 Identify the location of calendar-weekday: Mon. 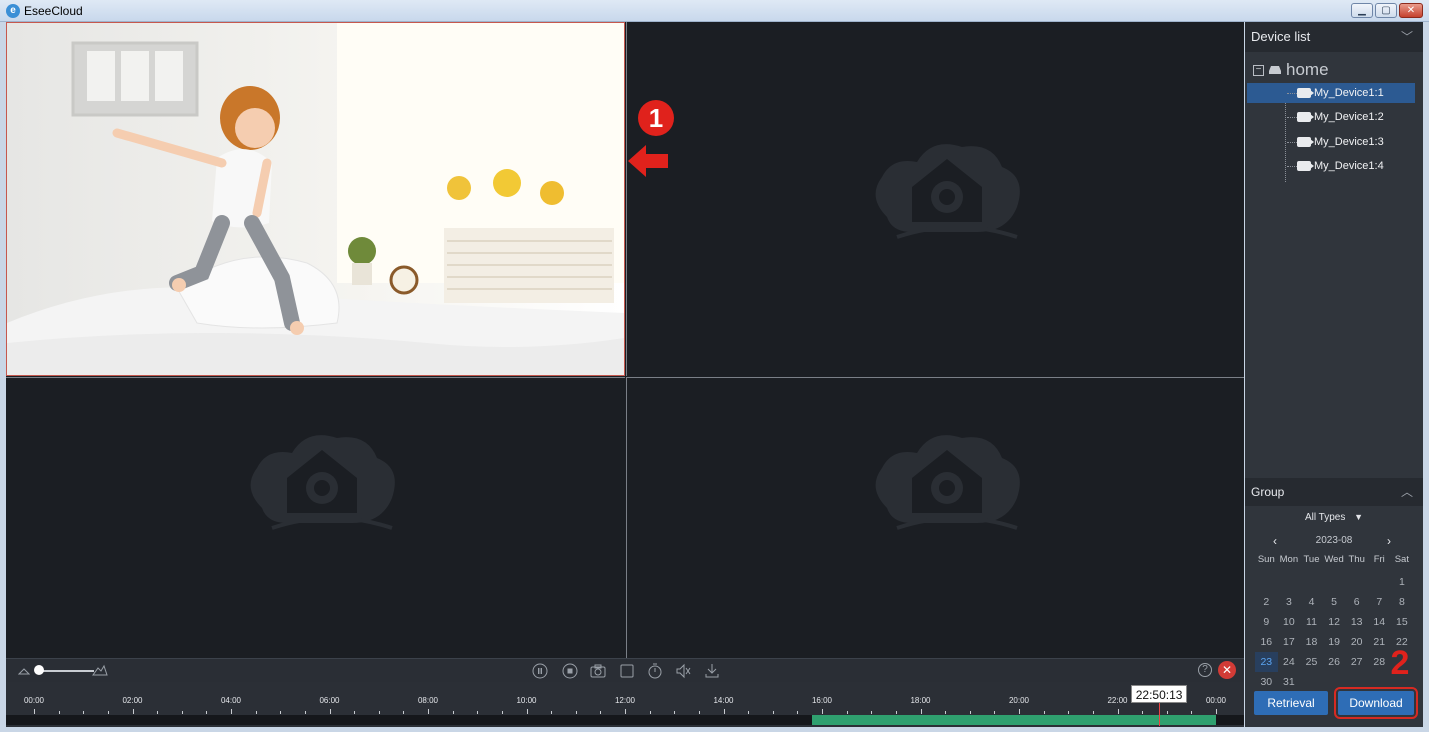
(1289, 559).